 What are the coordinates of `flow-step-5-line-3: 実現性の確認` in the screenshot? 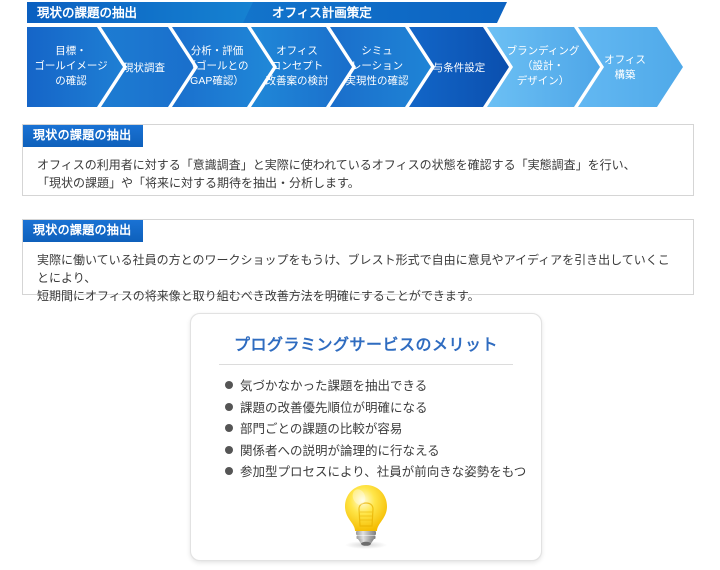 It's located at (377, 80).